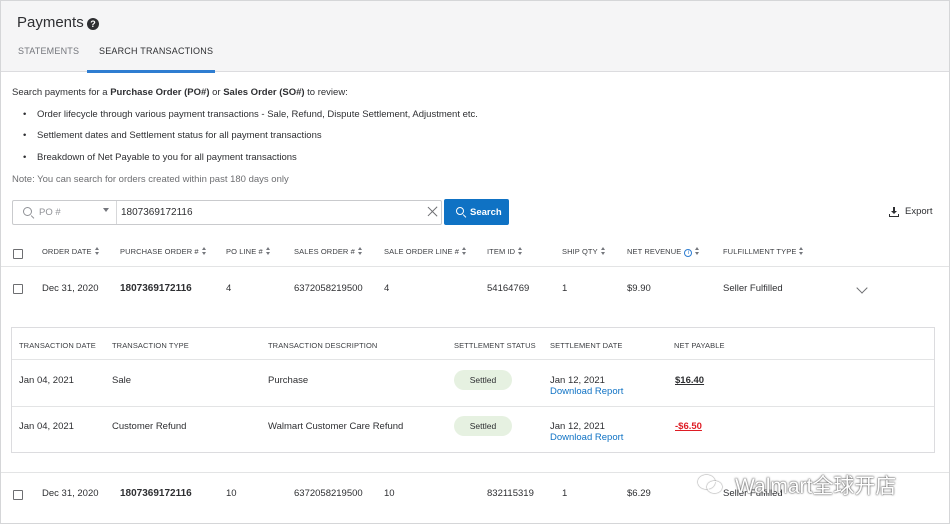  What do you see at coordinates (57, 345) in the screenshot?
I see `subheader-transaction-date: TRANSACTION DATE` at bounding box center [57, 345].